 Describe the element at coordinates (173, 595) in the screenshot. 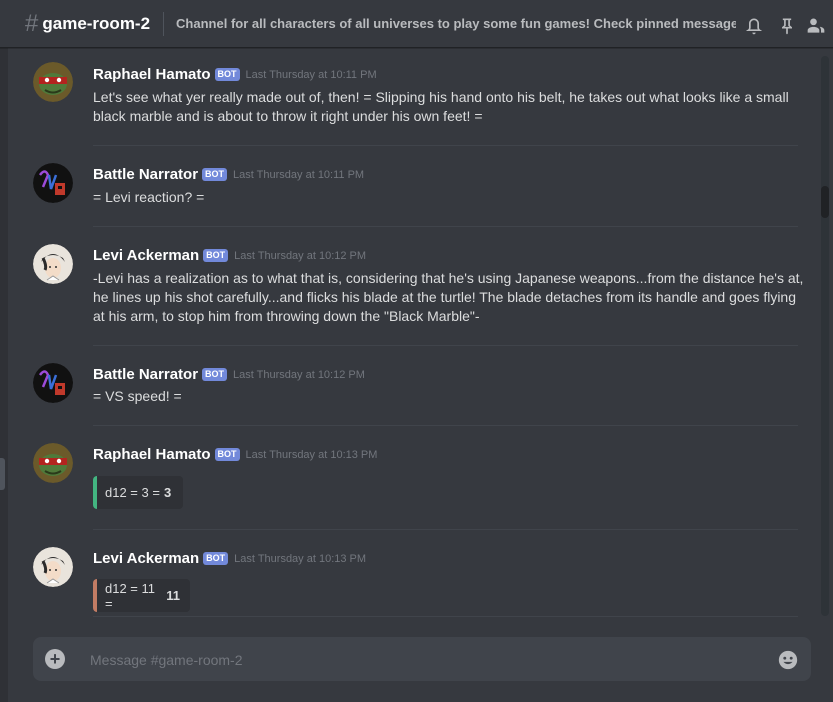

I see `embed-roll-result: 11` at that location.